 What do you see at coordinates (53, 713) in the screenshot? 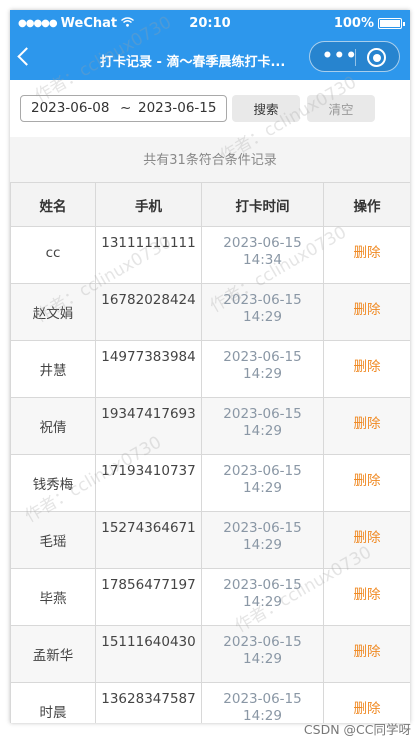
I see `cell-name: 时晨` at bounding box center [53, 713].